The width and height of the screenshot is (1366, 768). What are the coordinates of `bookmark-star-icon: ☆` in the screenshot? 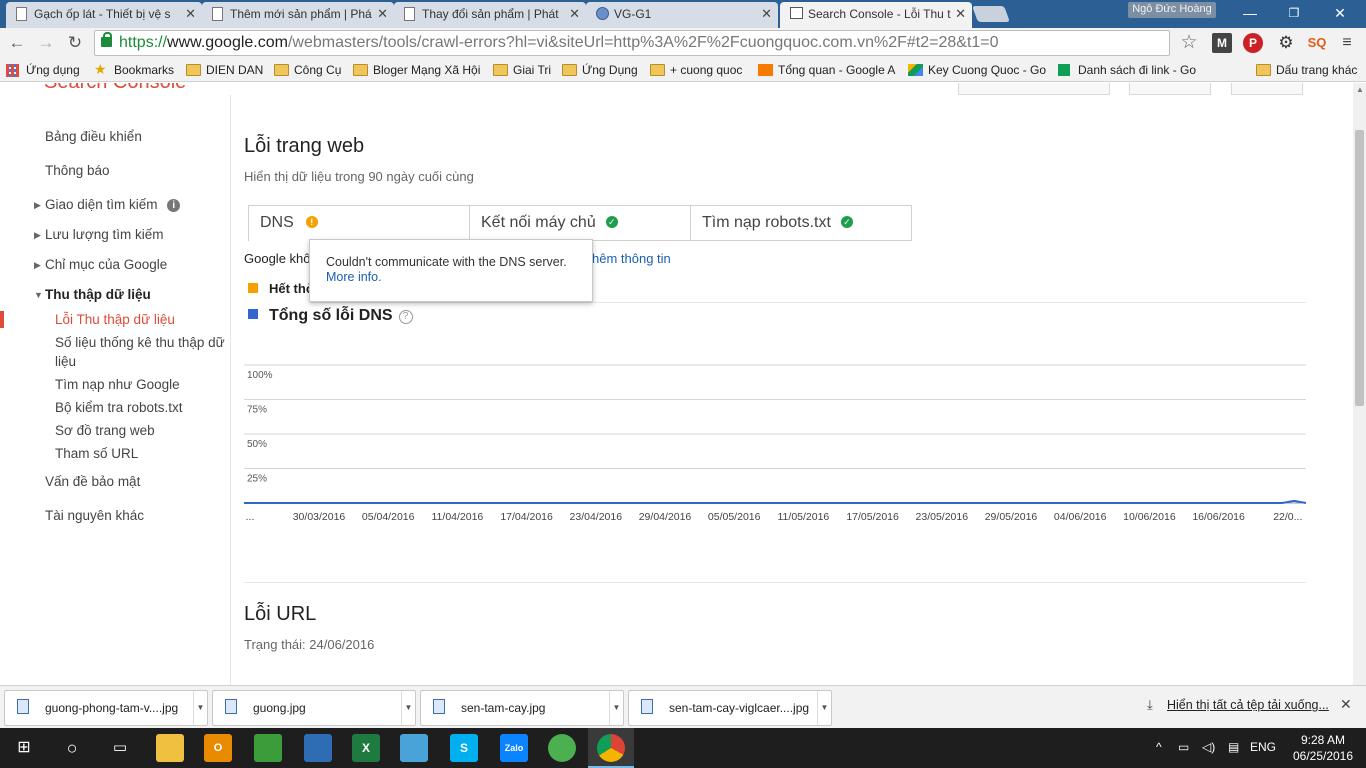 It's located at (1189, 43).